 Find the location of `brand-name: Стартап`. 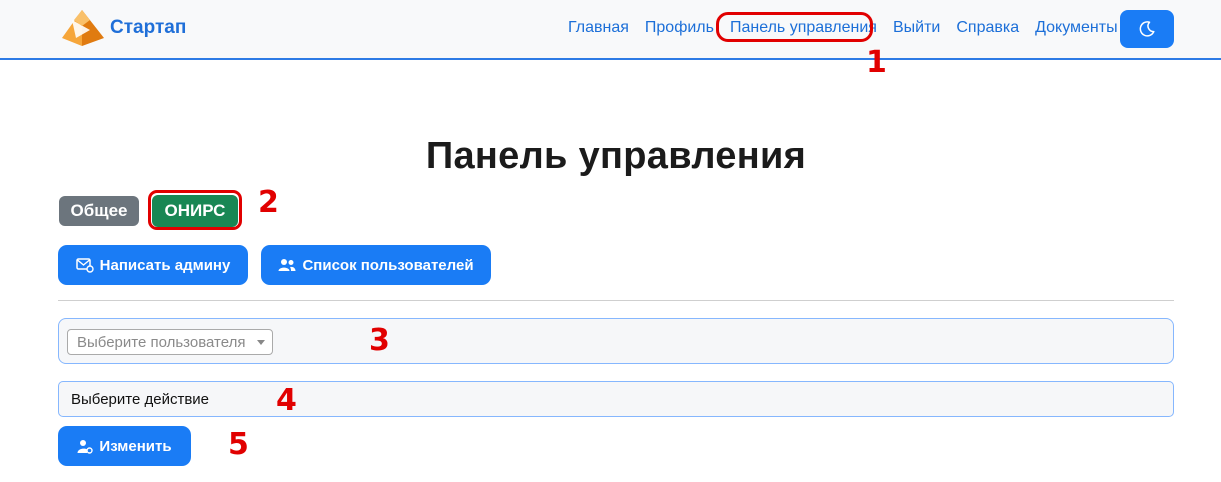

brand-name: Стартап is located at coordinates (148, 27).